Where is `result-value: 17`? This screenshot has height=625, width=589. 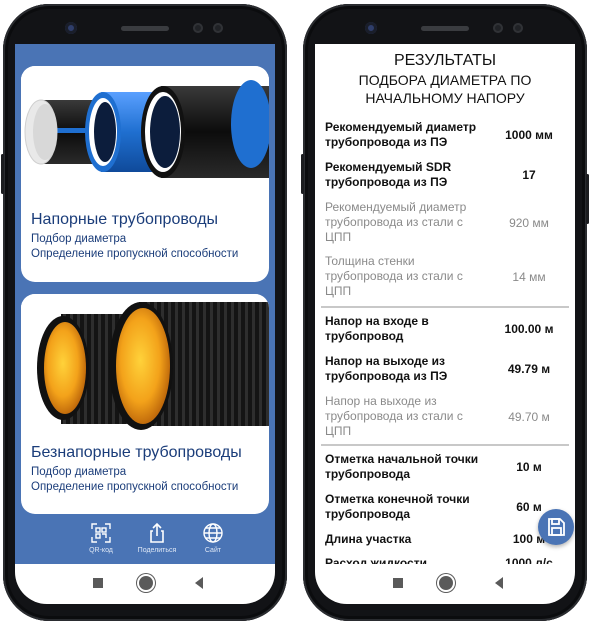 result-value: 17 is located at coordinates (529, 175).